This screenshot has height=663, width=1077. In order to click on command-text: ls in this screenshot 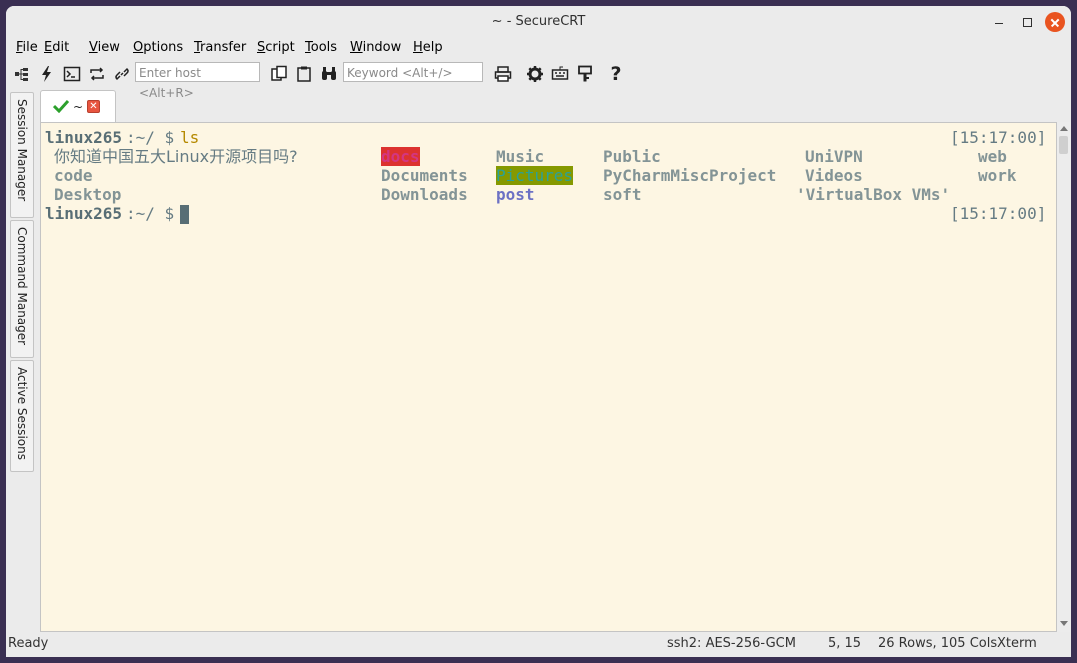, I will do `click(190, 137)`.